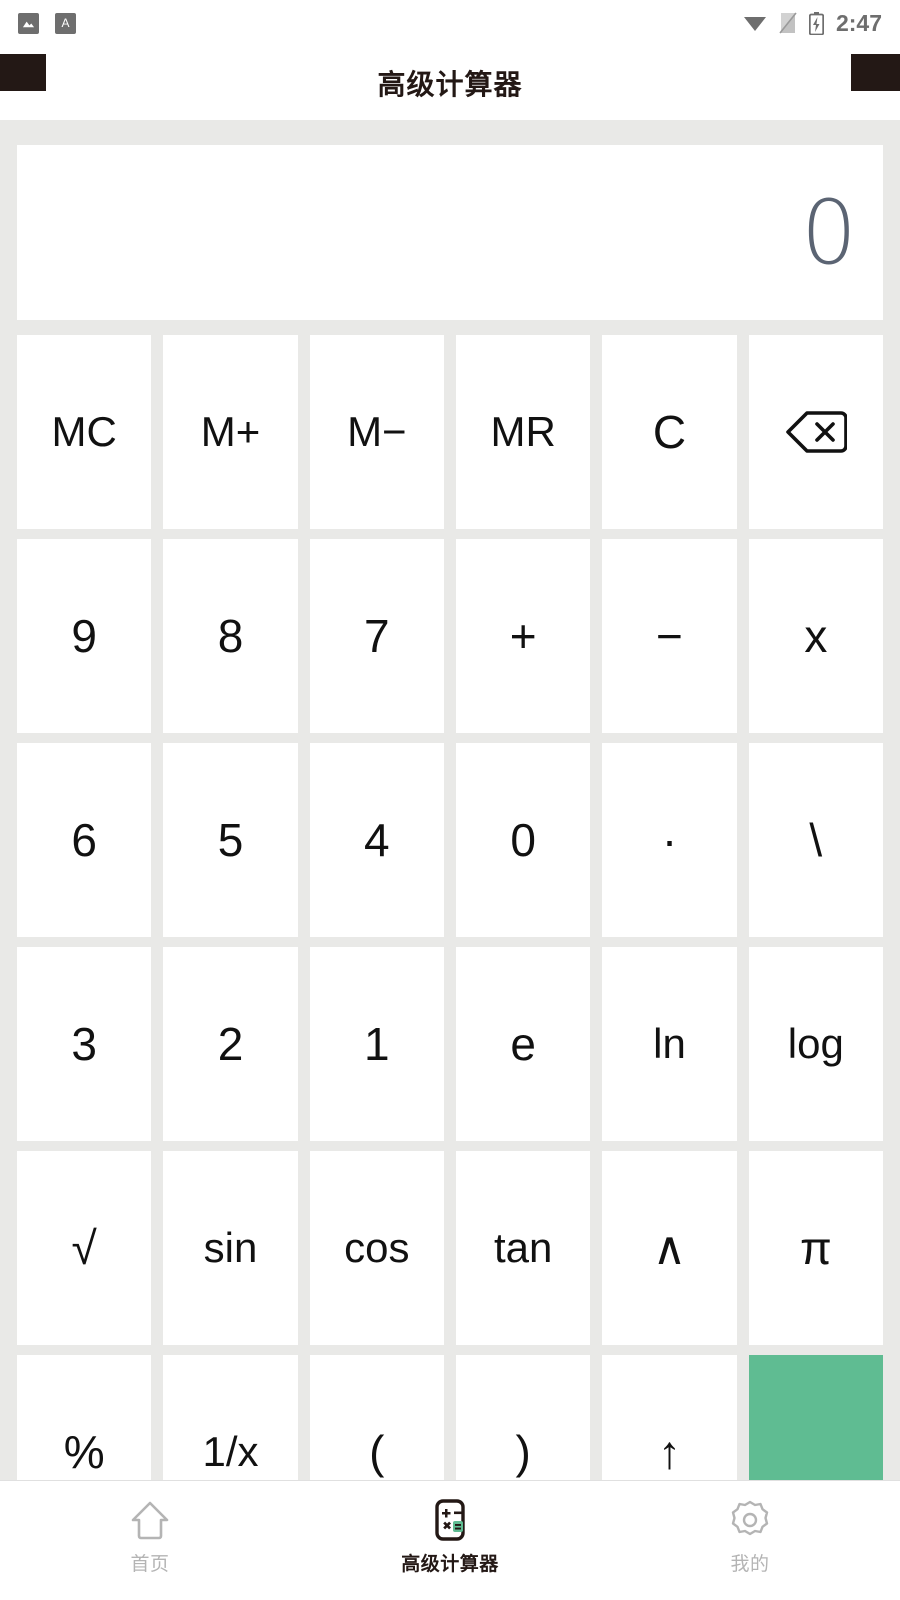  I want to click on key-label: 4, so click(377, 840).